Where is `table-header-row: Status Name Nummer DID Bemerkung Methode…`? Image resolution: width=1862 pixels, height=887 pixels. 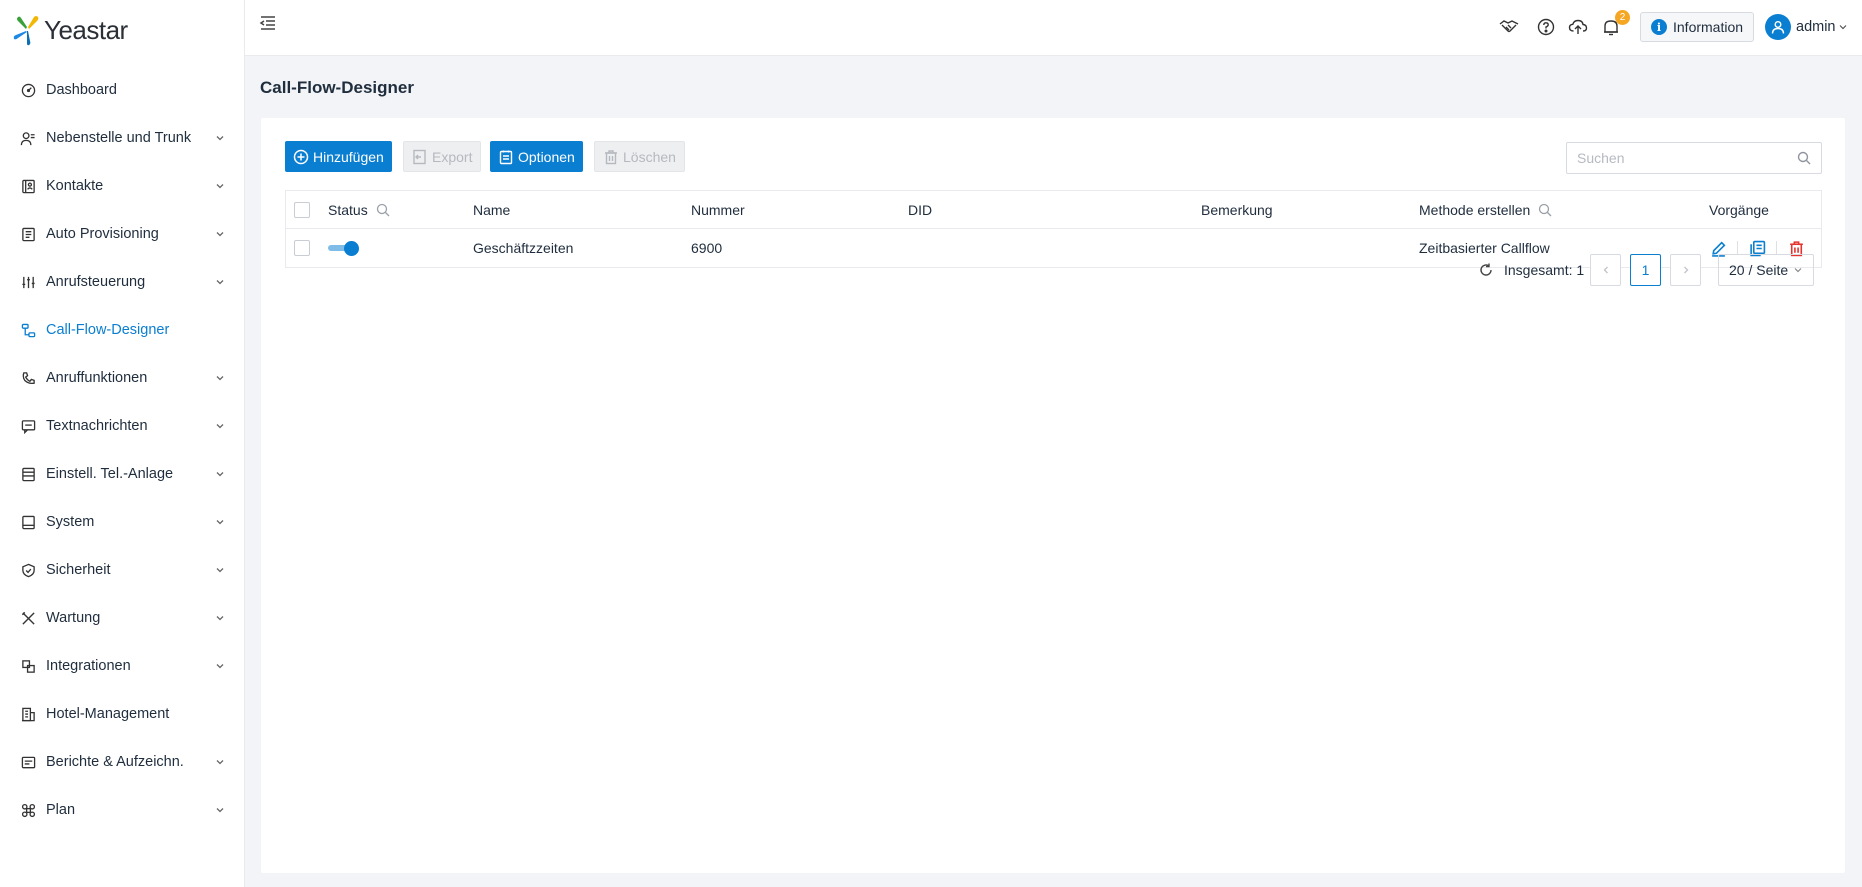 table-header-row: Status Name Nummer DID Bemerkung Methode… is located at coordinates (1053, 210).